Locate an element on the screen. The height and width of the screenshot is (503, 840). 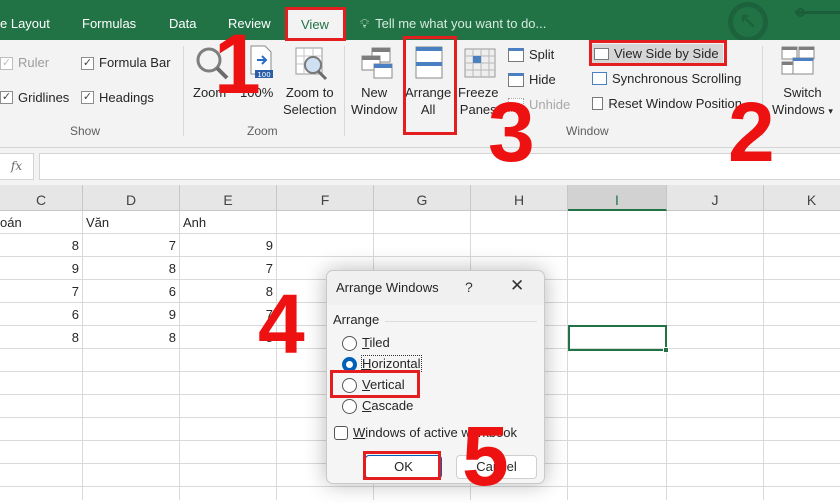
column-header-i: I is located at coordinates (617, 198).